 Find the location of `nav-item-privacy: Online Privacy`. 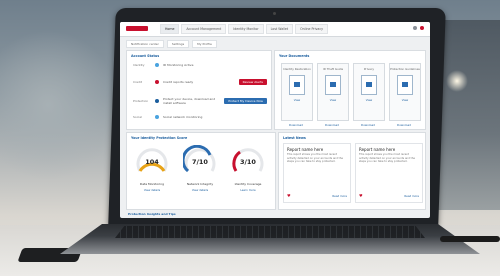

nav-item-privacy: Online Privacy is located at coordinates (311, 29).